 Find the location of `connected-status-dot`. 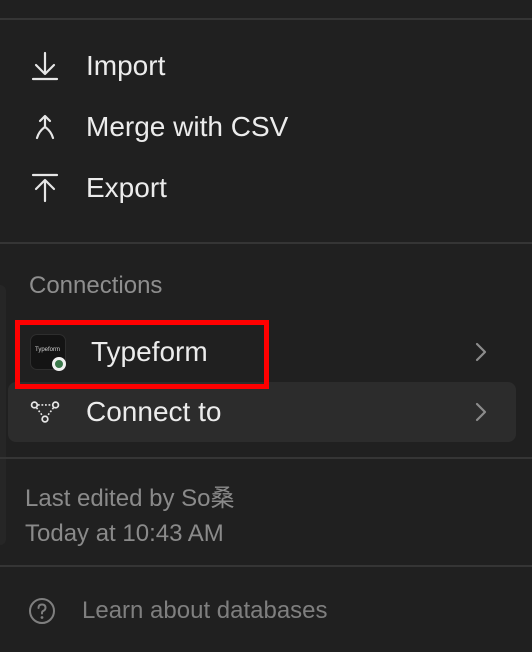

connected-status-dot is located at coordinates (59, 364).